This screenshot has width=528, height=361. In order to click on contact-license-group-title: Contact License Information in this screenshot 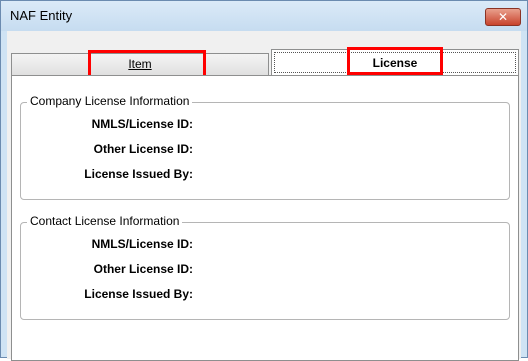, I will do `click(105, 221)`.